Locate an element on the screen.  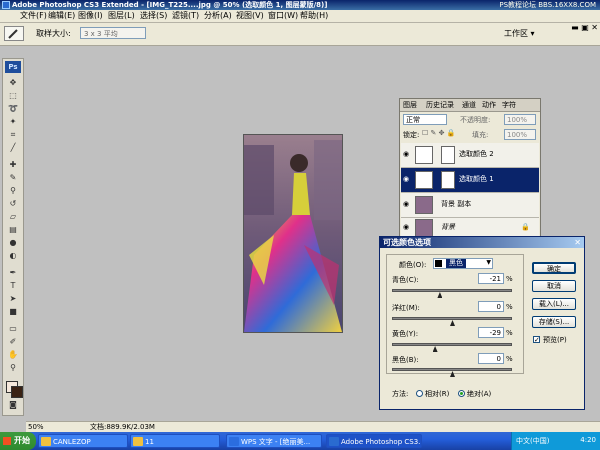
document-image is located at coordinates (293, 233).